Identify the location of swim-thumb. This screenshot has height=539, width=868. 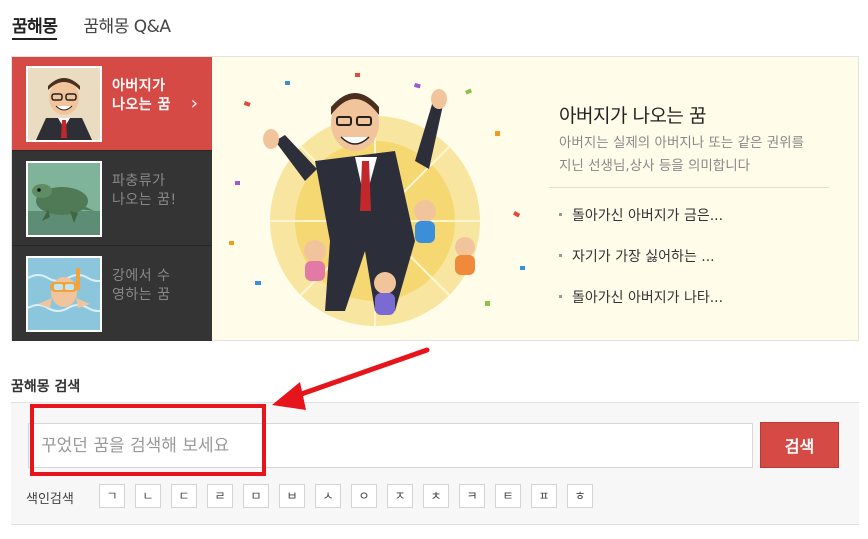
(64, 294).